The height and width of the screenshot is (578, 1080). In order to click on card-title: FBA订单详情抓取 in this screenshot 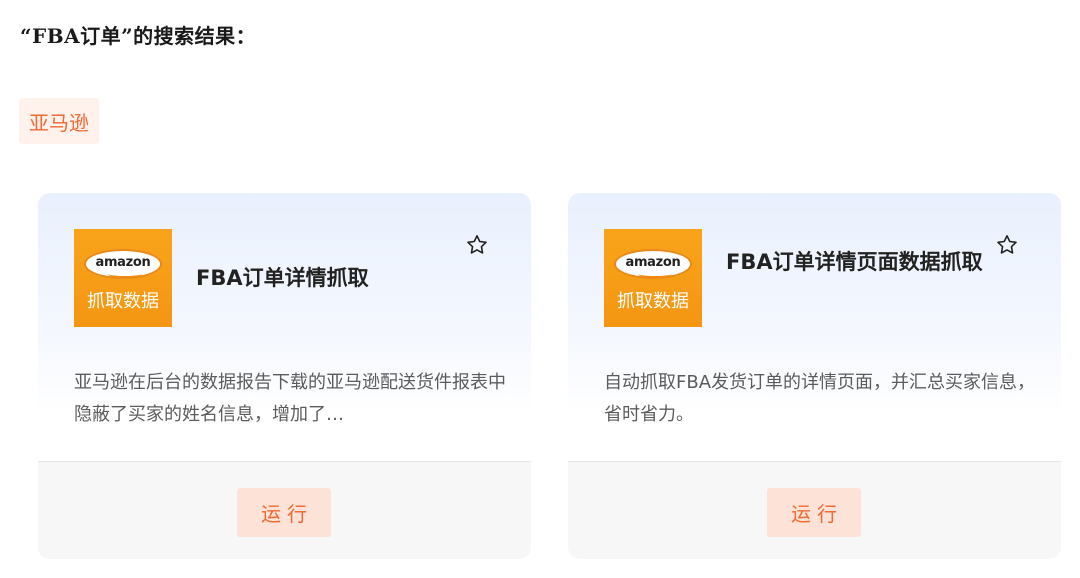, I will do `click(321, 278)`.